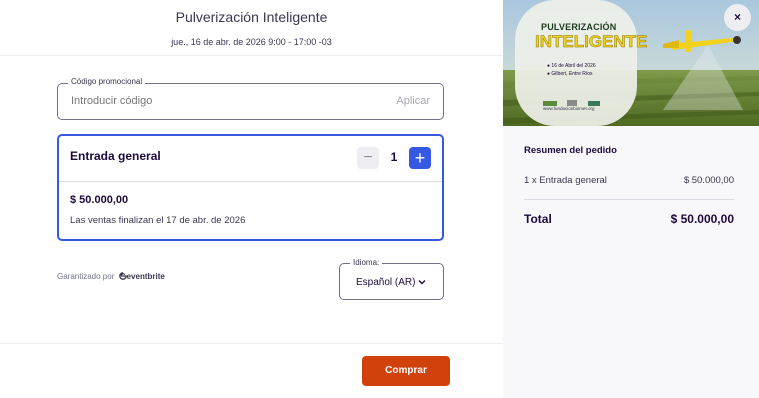 Image resolution: width=759 pixels, height=398 pixels. What do you see at coordinates (591, 42) in the screenshot?
I see `banner-title-line2: INTELIGENTE` at bounding box center [591, 42].